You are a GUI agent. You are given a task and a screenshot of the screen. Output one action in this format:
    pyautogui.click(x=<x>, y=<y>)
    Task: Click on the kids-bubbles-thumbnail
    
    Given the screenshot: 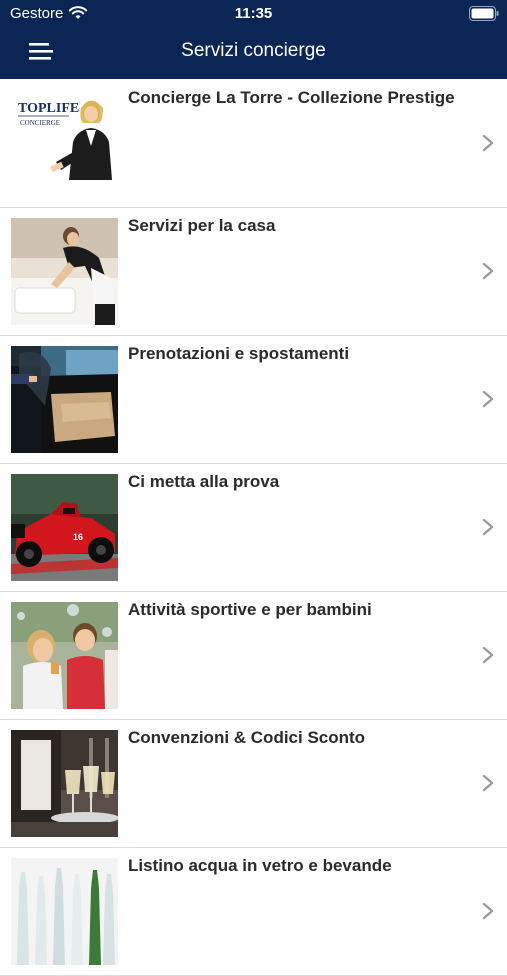 What is the action you would take?
    pyautogui.click(x=64, y=655)
    